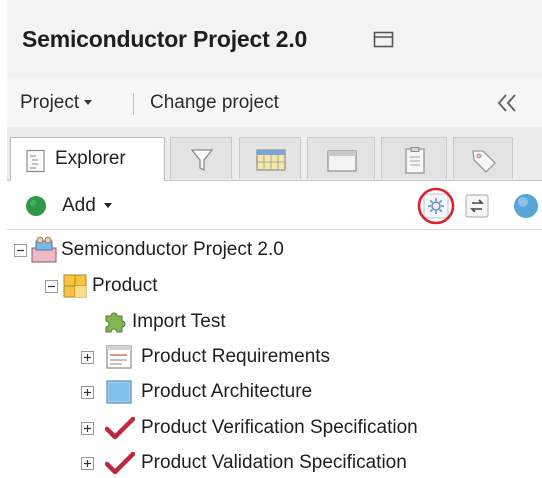 Image resolution: width=542 pixels, height=478 pixels. What do you see at coordinates (125, 285) in the screenshot?
I see `tree-node-label: Product` at bounding box center [125, 285].